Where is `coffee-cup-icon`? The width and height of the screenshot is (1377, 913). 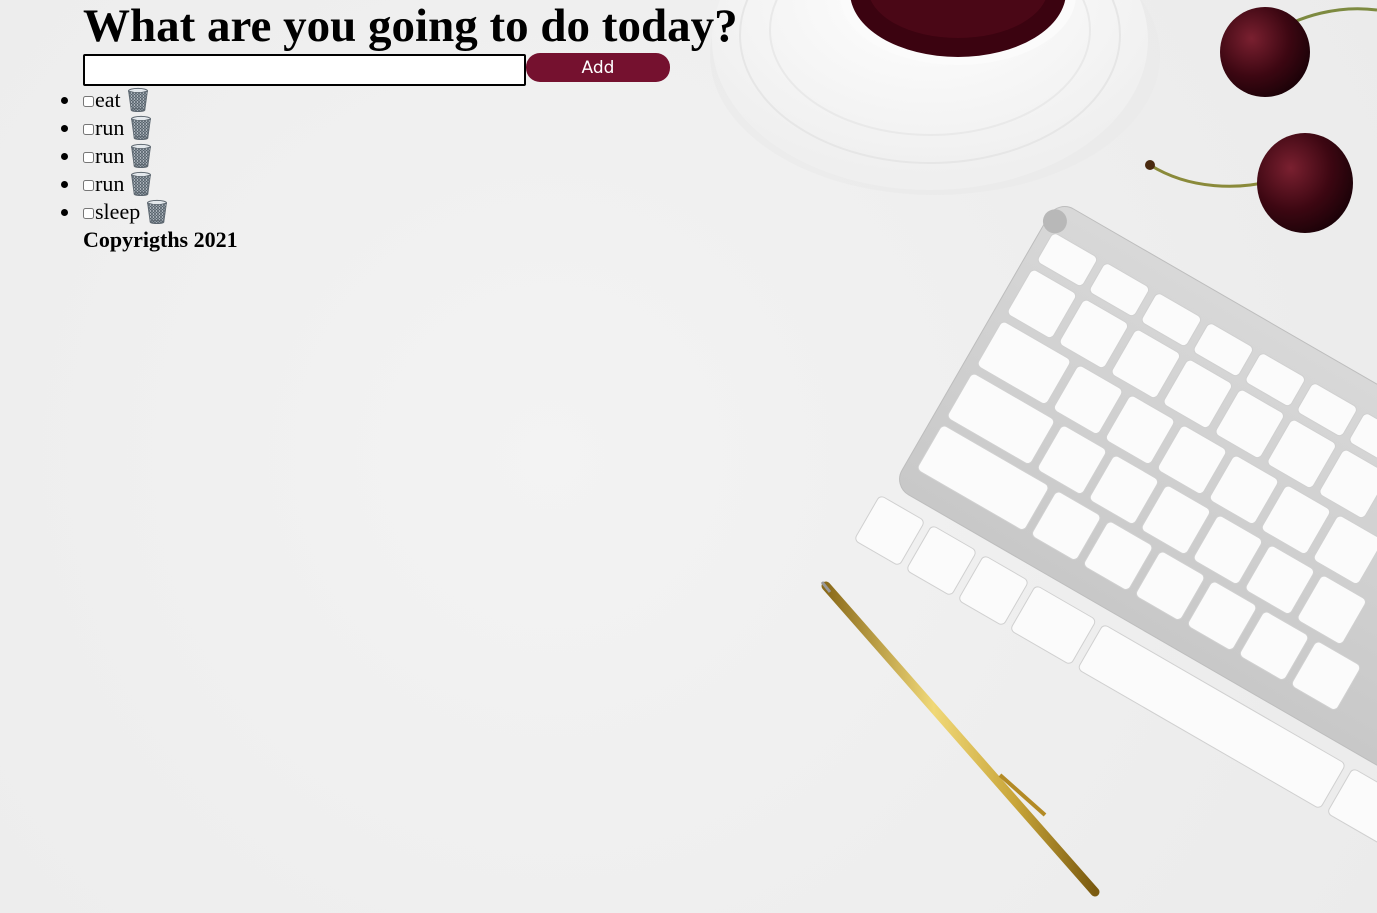 coffee-cup-icon is located at coordinates (935, 97).